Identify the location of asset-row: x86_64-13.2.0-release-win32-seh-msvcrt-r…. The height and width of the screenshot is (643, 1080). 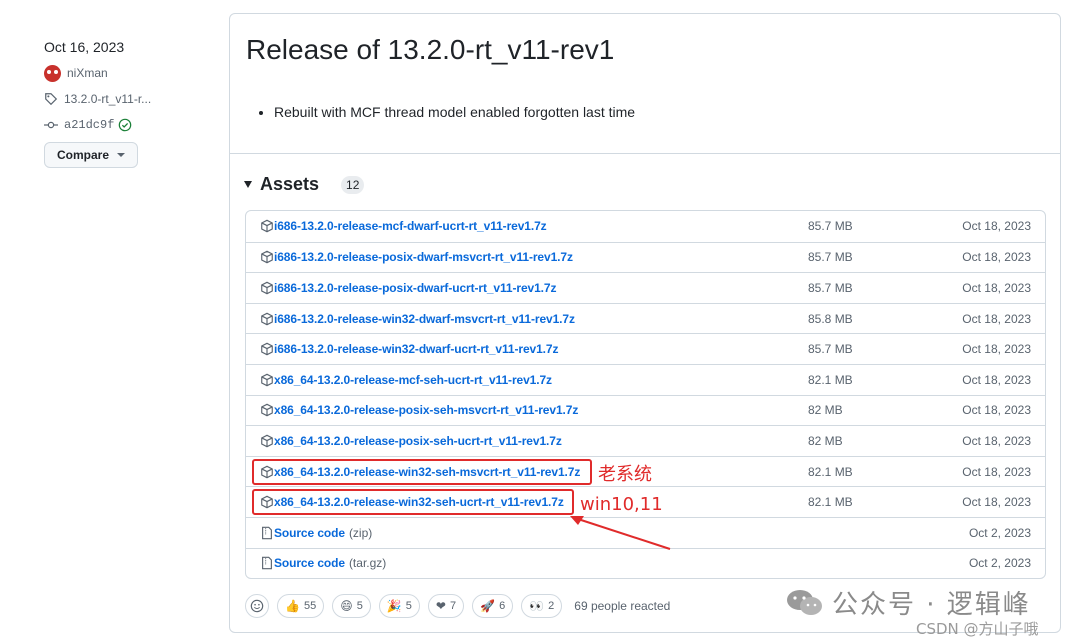
(645, 471).